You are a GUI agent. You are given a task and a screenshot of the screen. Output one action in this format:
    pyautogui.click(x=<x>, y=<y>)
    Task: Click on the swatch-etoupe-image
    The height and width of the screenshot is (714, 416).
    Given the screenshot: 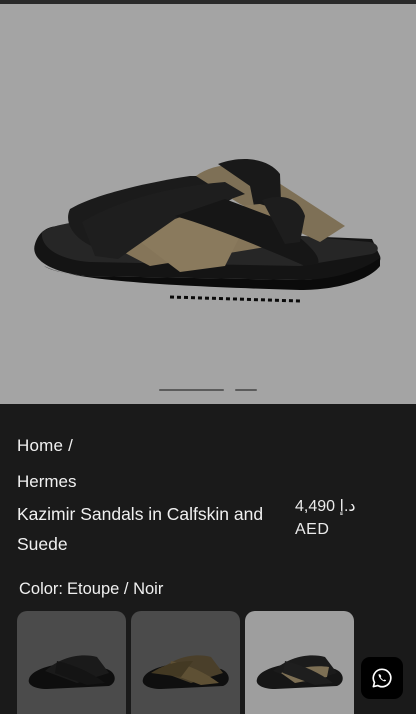 What is the action you would take?
    pyautogui.click(x=185, y=672)
    